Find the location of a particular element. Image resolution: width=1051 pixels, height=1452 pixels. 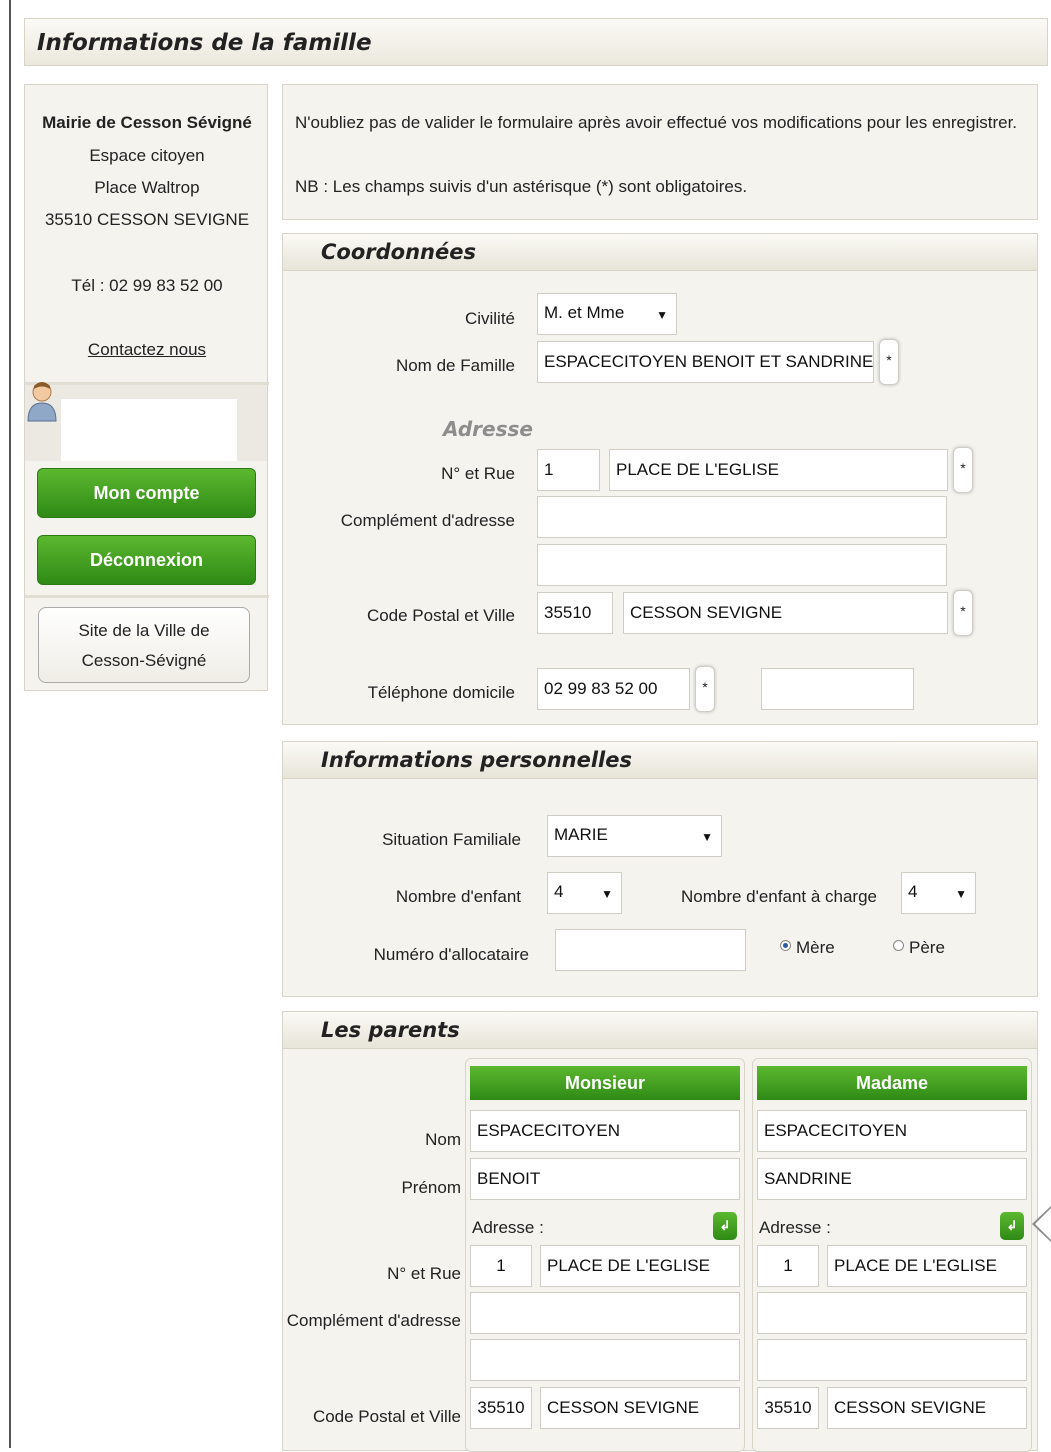

telephone-label: Téléphone domicile is located at coordinates (441, 692).